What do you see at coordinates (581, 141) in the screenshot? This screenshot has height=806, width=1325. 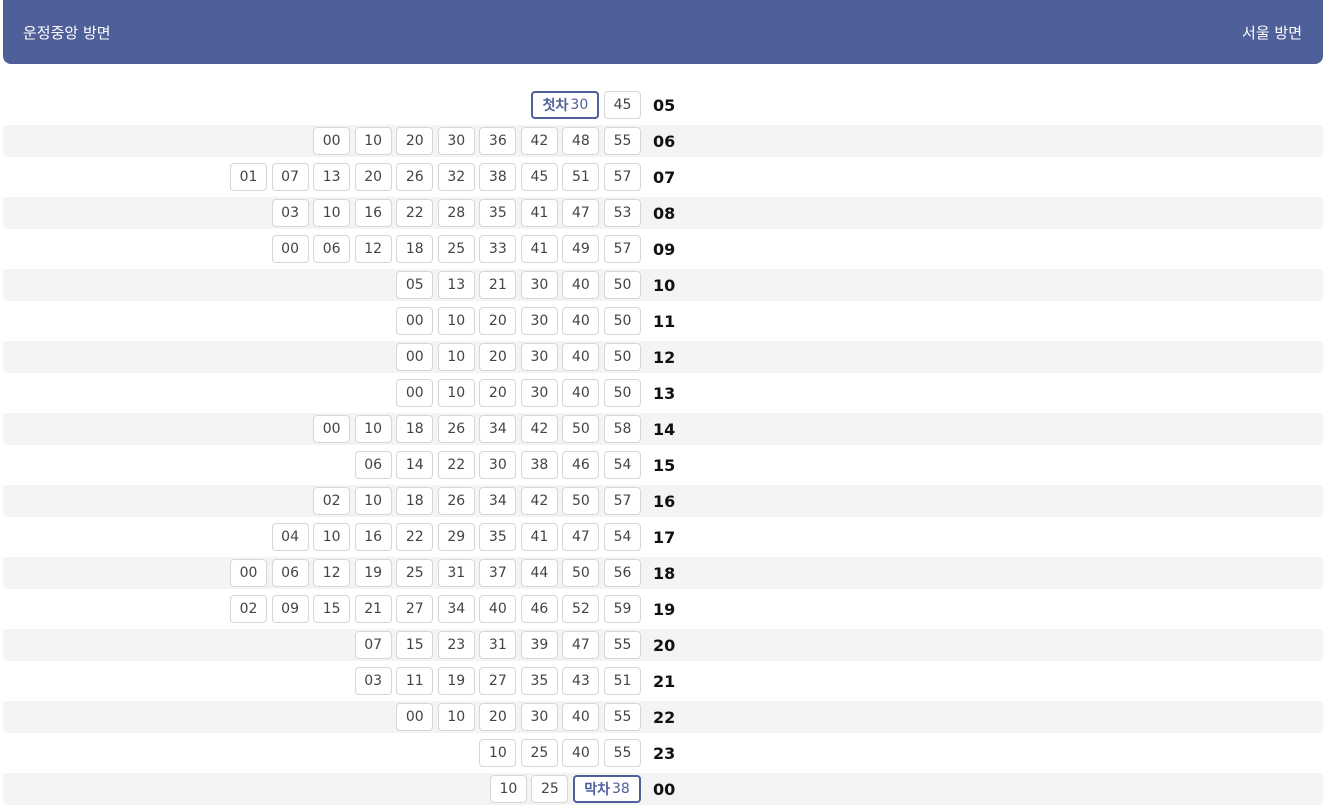 I see `minute-chip: 48` at bounding box center [581, 141].